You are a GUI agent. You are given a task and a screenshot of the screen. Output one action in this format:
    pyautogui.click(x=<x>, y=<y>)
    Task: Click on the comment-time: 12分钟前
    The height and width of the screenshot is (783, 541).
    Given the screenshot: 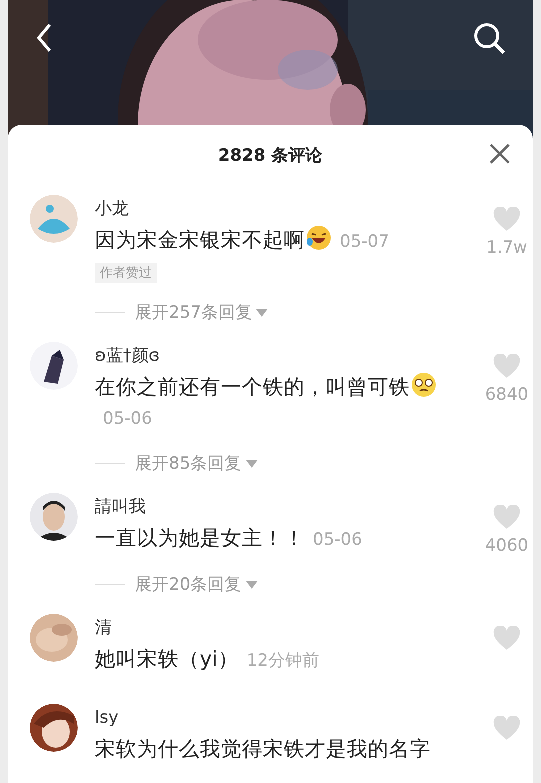 What is the action you would take?
    pyautogui.click(x=283, y=661)
    